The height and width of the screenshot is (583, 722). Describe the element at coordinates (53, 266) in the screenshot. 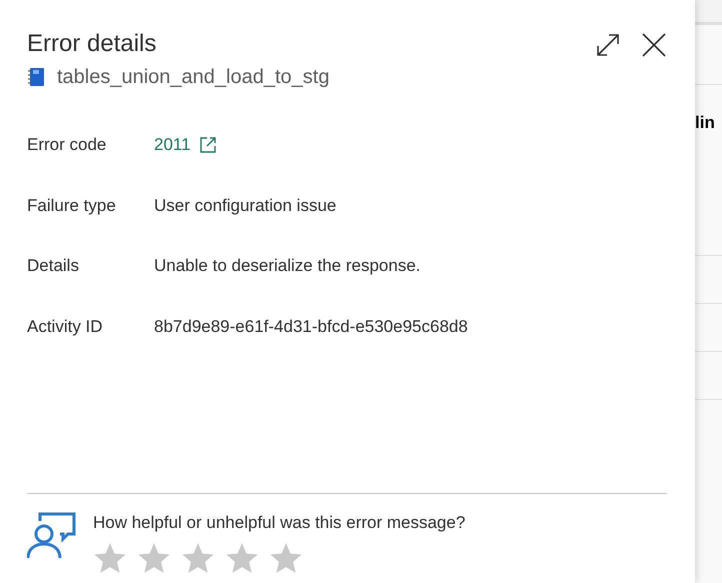

I see `field-label: Details` at that location.